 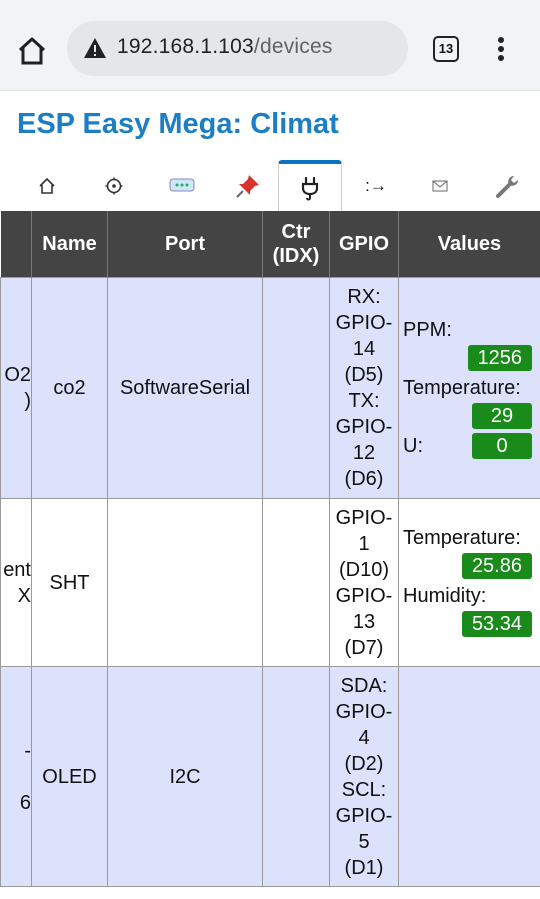 I want to click on nav-tabs: :→, so click(x=270, y=186).